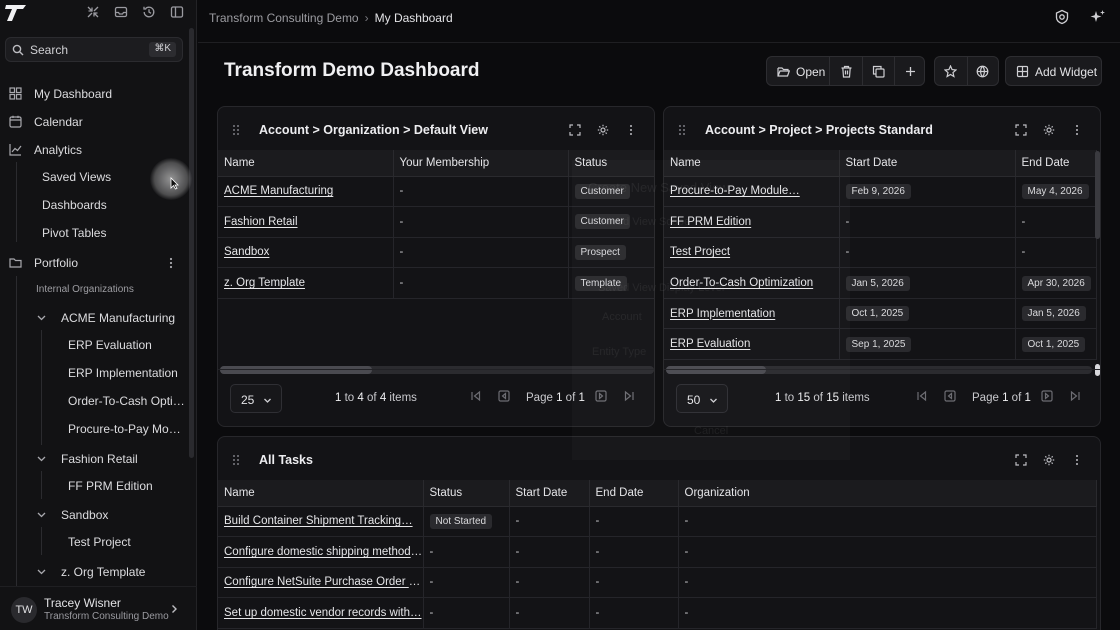  I want to click on toolbar-divider, so click(967, 71).